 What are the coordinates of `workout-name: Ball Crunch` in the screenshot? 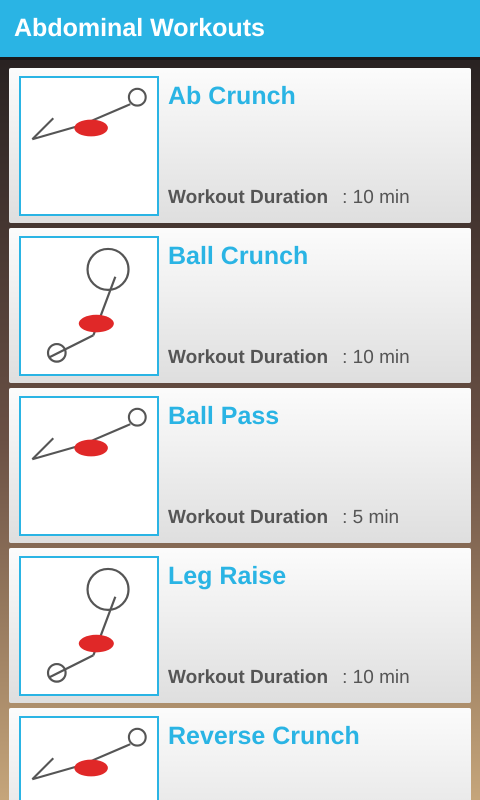 It's located at (239, 256).